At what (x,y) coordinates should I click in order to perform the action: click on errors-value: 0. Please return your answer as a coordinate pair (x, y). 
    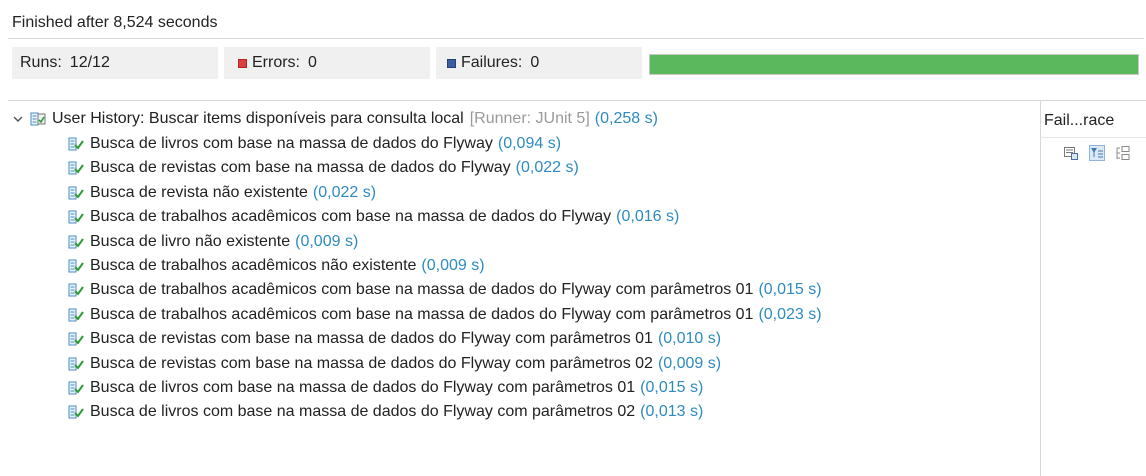
    Looking at the image, I should click on (312, 62).